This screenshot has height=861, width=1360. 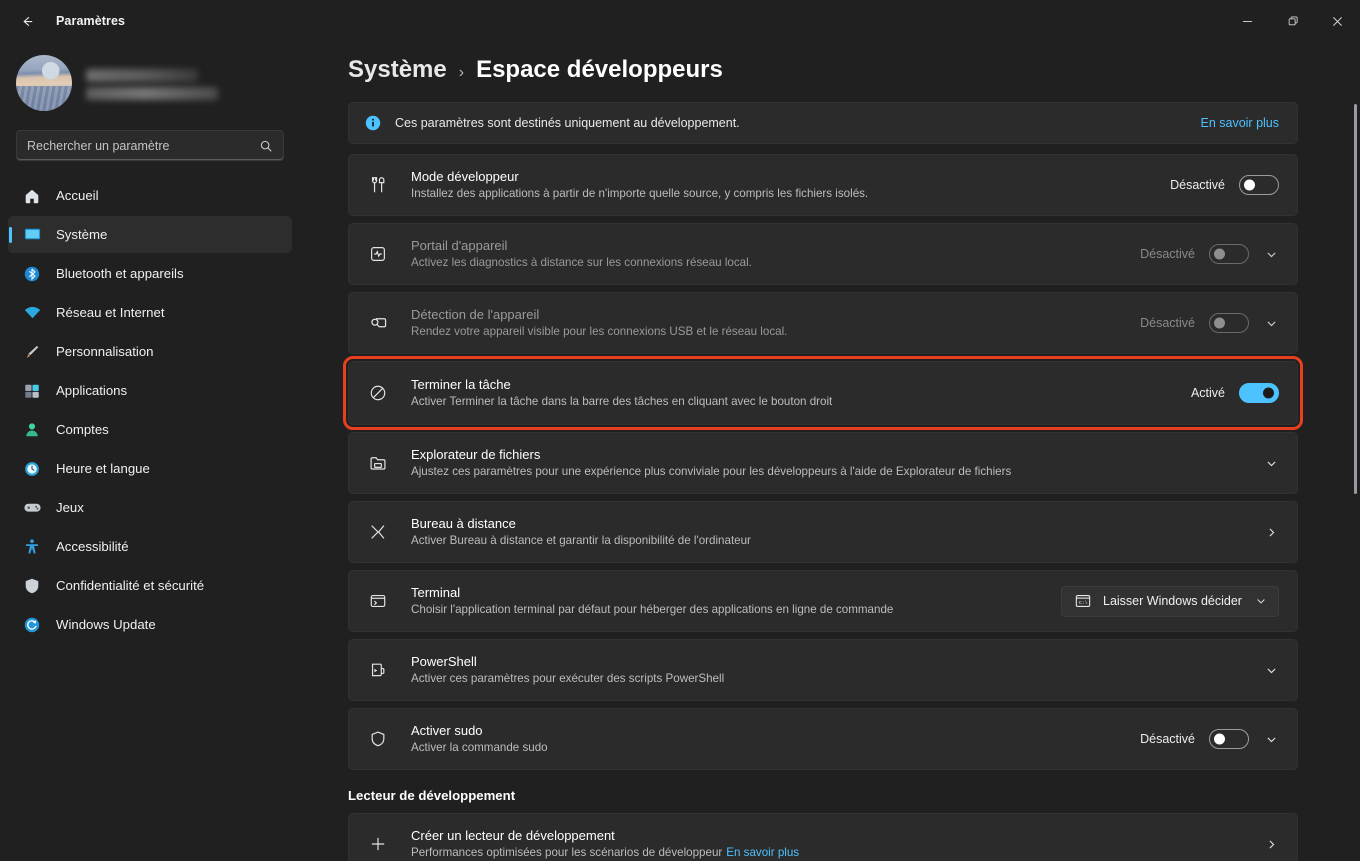 I want to click on sidebar-item-label: Système, so click(x=82, y=234).